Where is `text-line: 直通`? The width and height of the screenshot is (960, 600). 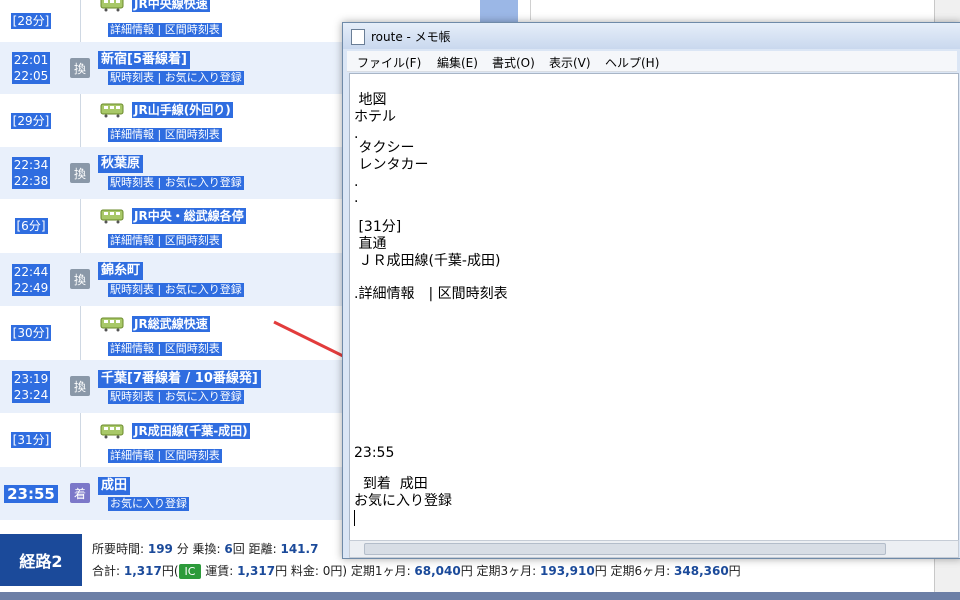
text-line: 直通 is located at coordinates (370, 244).